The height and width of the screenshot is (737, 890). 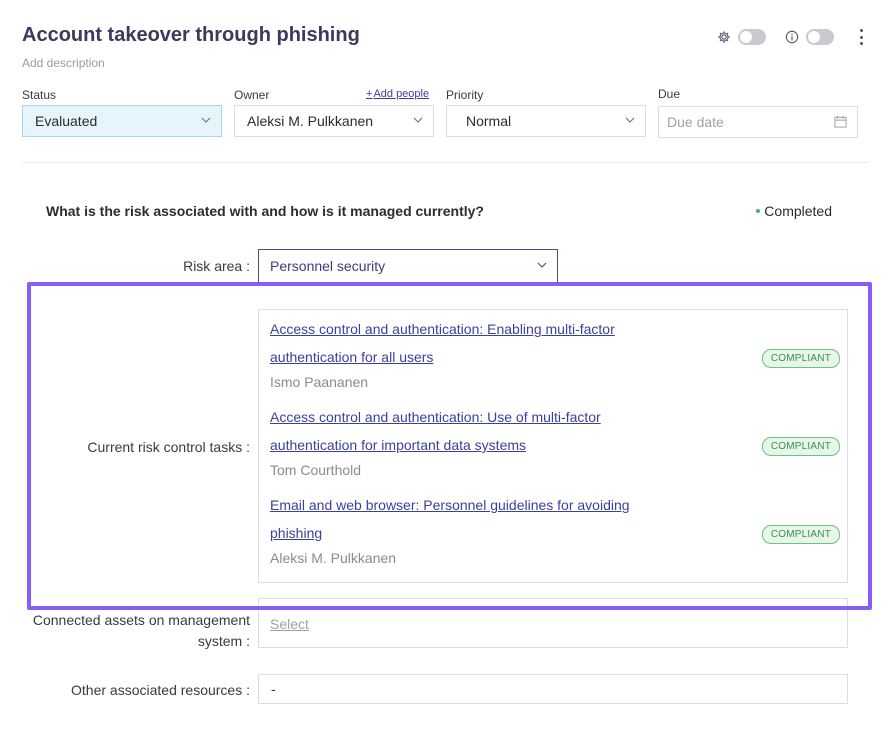 I want to click on select-link: Select, so click(x=289, y=624).